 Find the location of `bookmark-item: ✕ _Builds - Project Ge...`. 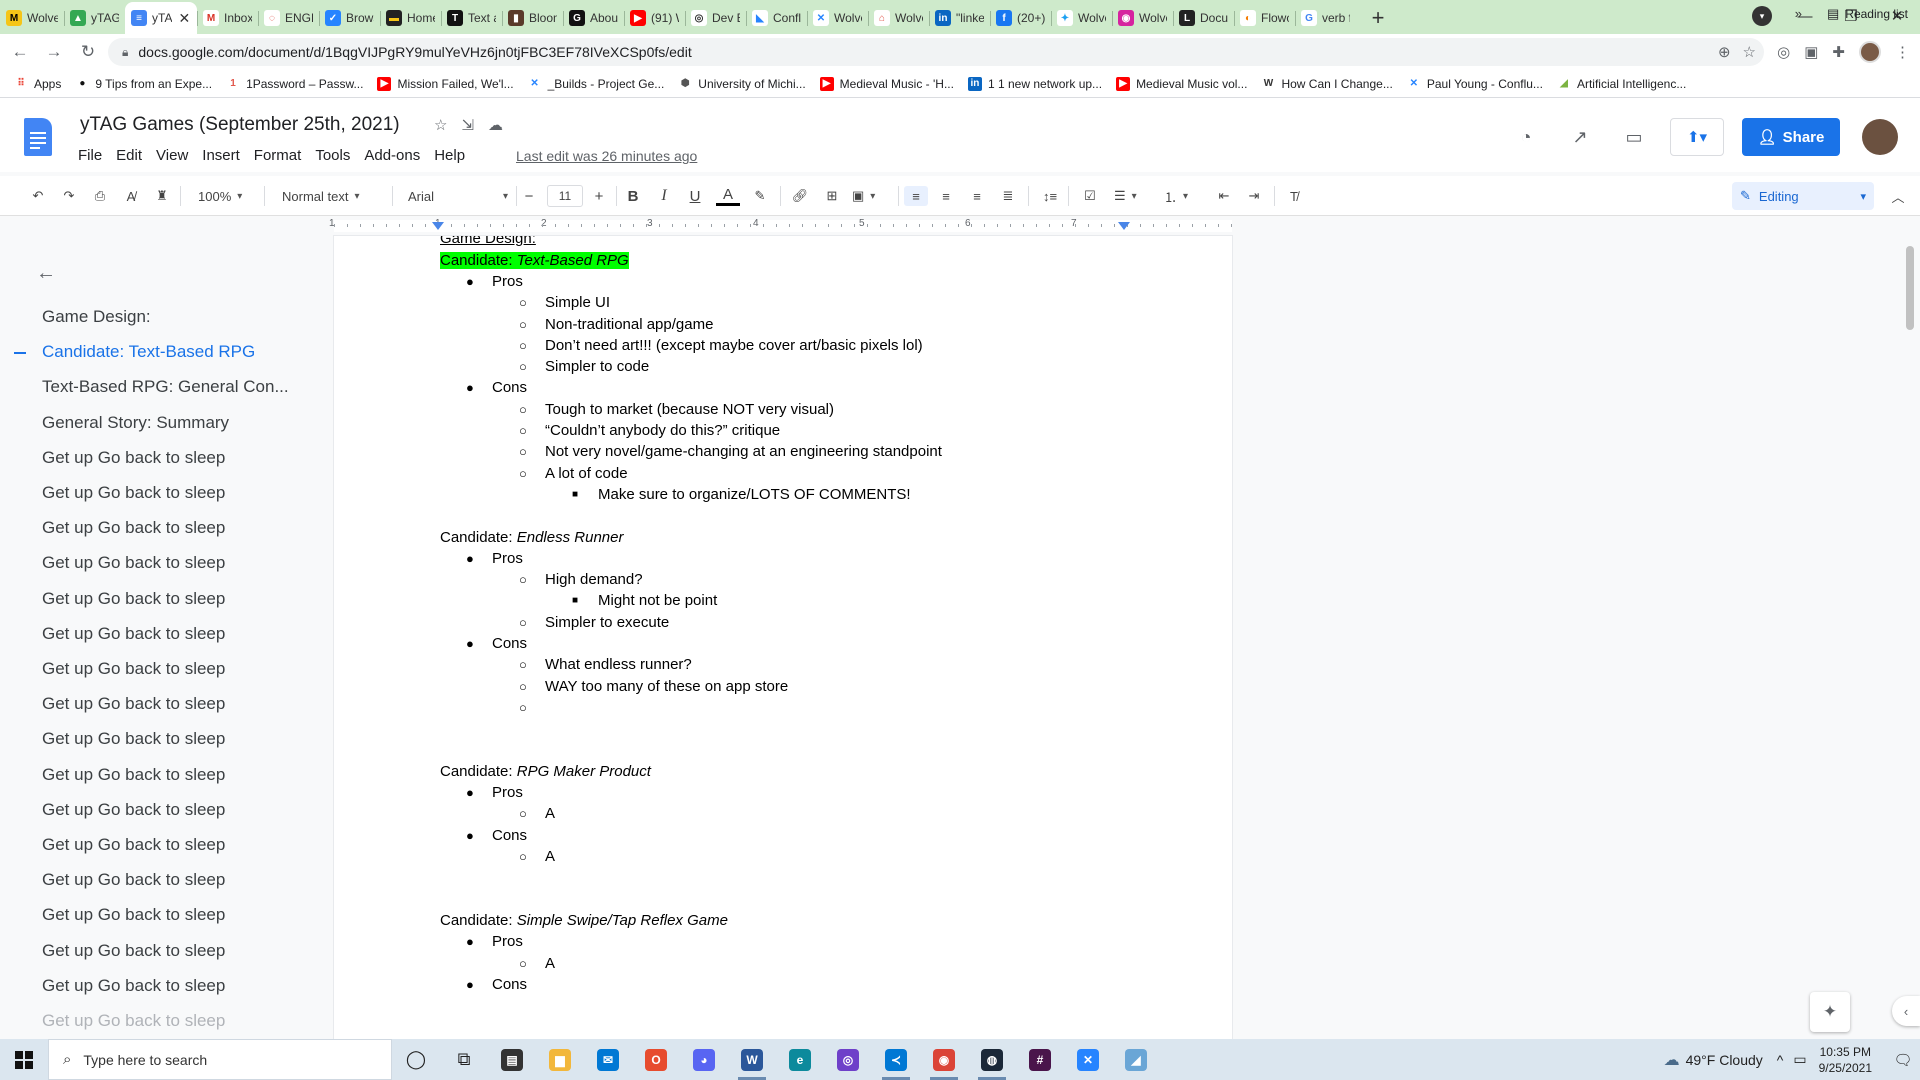

bookmark-item: ✕ _Builds - Project Ge... is located at coordinates (595, 83).